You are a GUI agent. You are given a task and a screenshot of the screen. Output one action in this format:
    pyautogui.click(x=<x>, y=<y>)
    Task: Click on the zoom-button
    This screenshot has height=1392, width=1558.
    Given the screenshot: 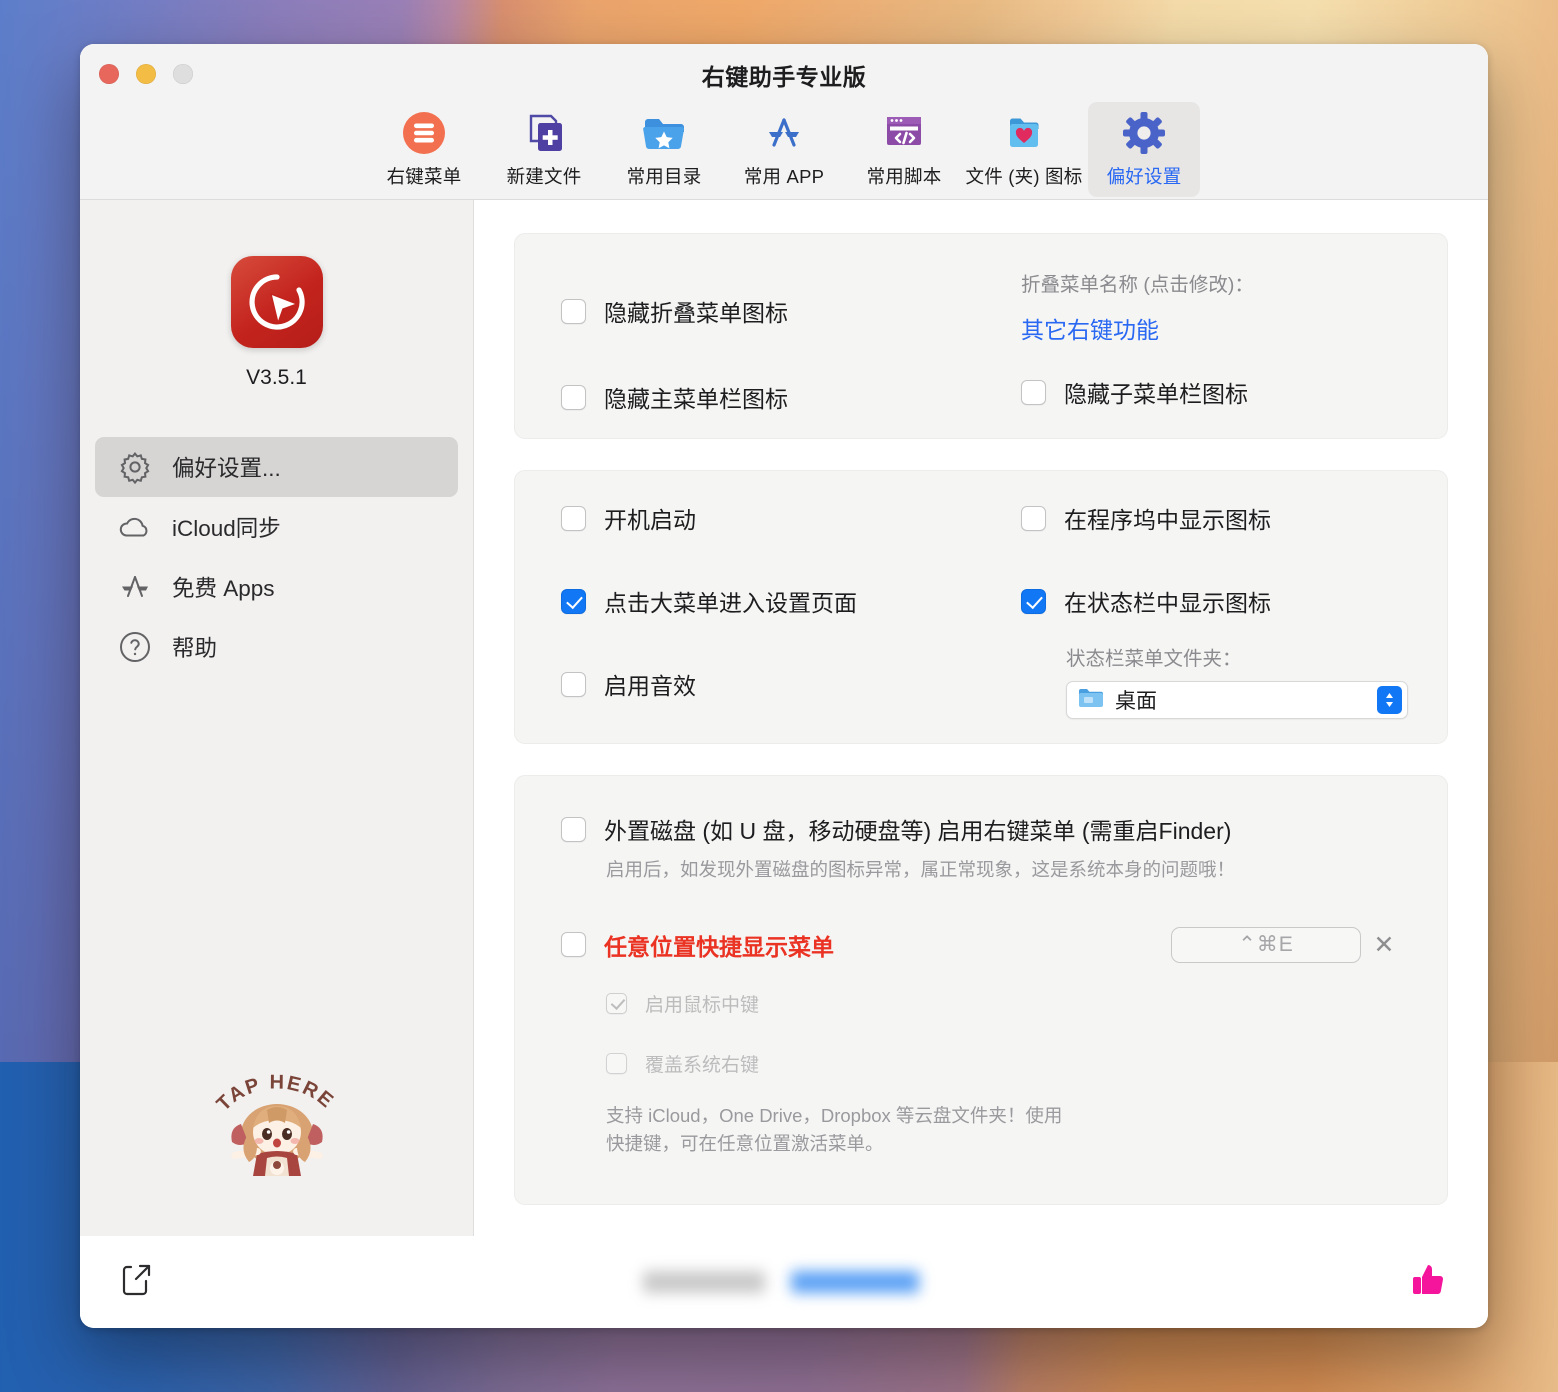 What is the action you would take?
    pyautogui.click(x=183, y=74)
    